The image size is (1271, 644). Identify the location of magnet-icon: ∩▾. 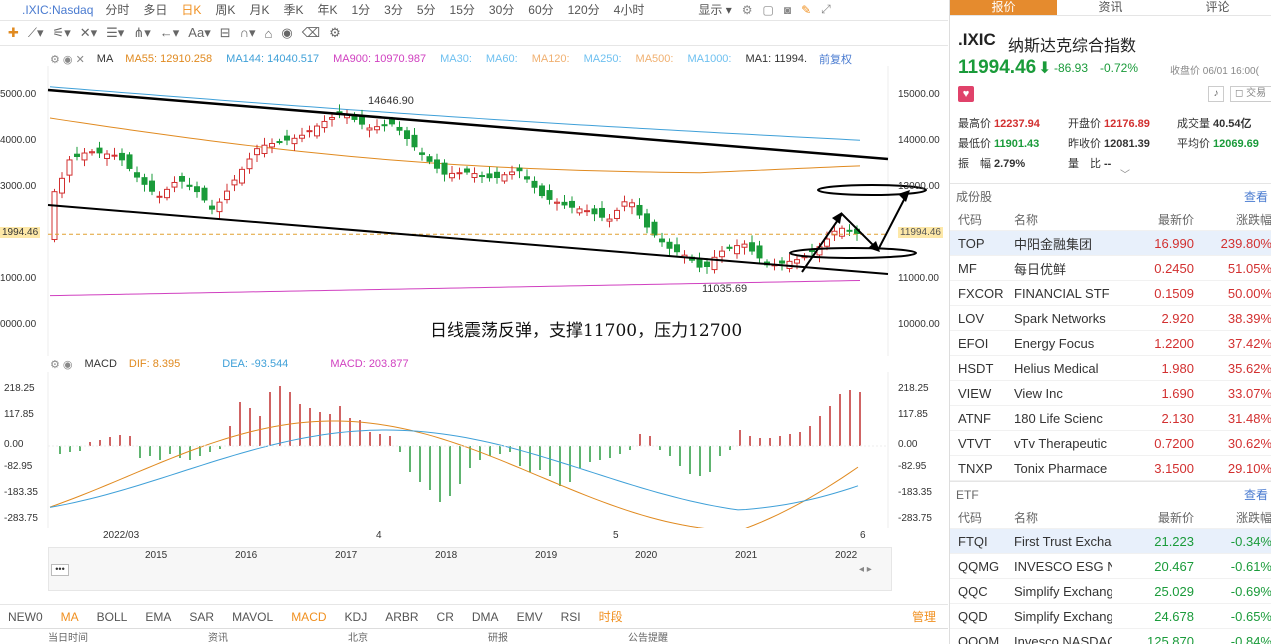
(248, 33).